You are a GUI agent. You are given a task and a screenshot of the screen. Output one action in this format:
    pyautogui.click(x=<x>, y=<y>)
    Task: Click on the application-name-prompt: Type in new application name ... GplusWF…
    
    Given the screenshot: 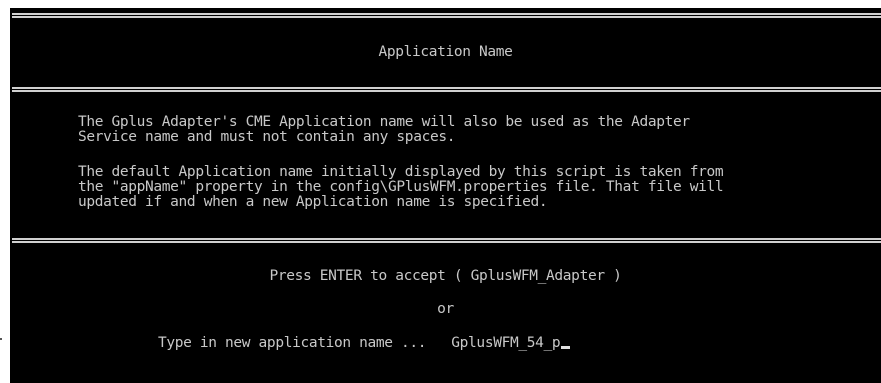 What is the action you would take?
    pyautogui.click(x=364, y=343)
    